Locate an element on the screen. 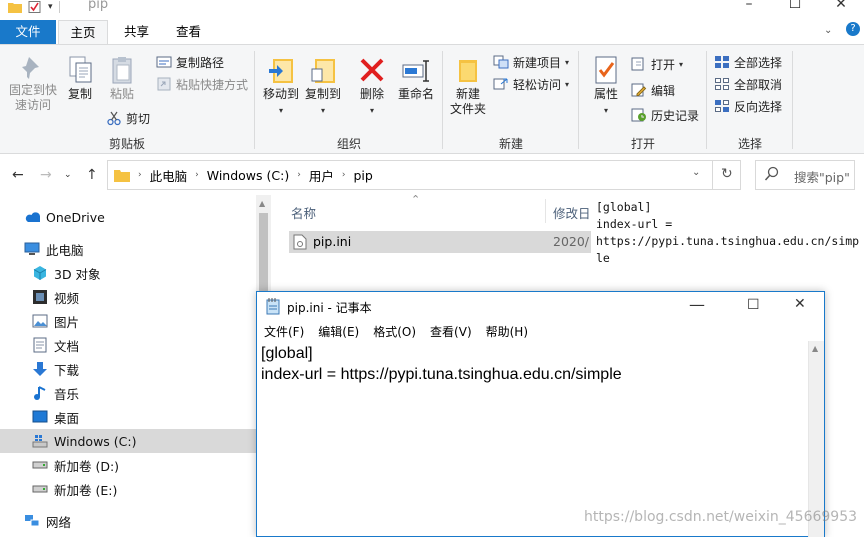 The width and height of the screenshot is (864, 537). properties-button: 属性 ▾ is located at coordinates (606, 83).